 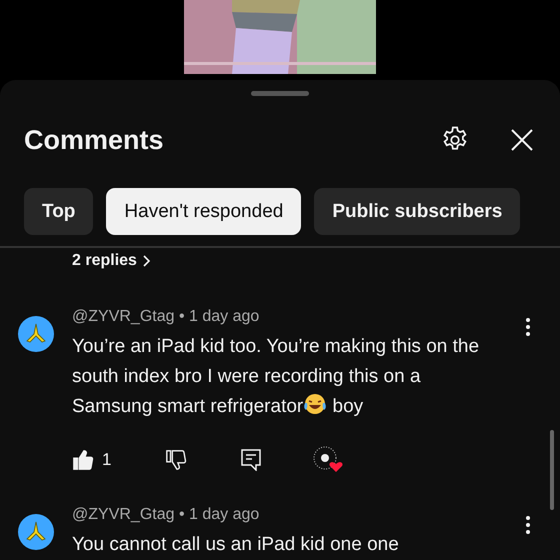 What do you see at coordinates (83, 460) in the screenshot?
I see `thumbs-up-icon` at bounding box center [83, 460].